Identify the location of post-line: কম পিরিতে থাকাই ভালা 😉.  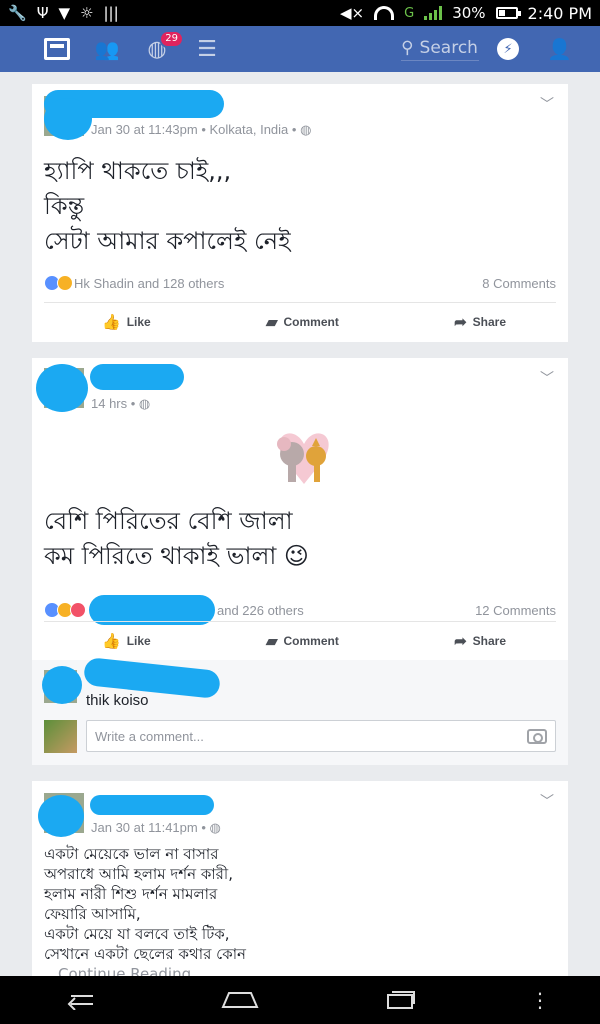
(176, 556).